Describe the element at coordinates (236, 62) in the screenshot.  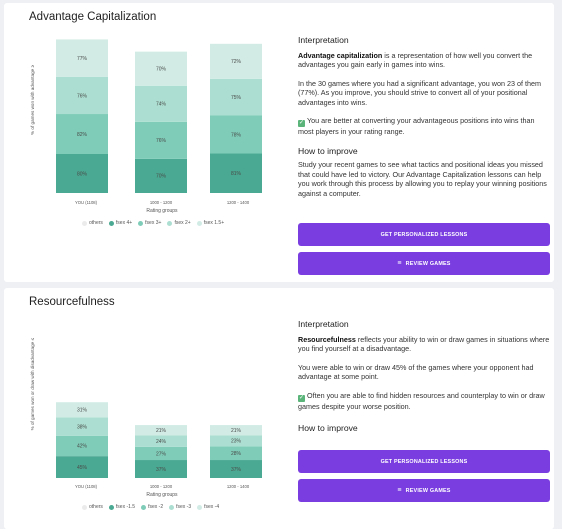
I see `bar-value-label: 72%` at that location.